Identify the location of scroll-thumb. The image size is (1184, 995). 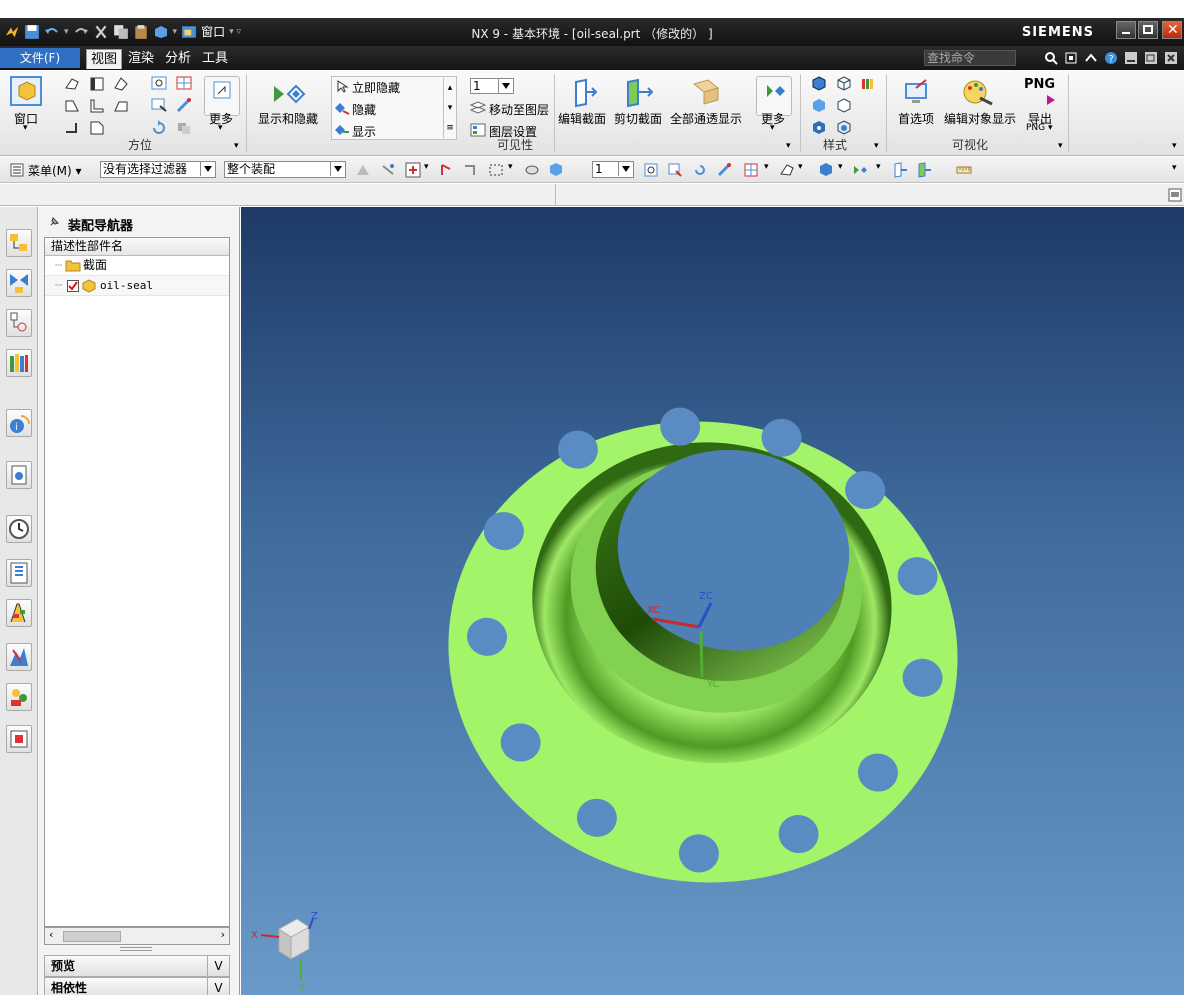
(92, 936).